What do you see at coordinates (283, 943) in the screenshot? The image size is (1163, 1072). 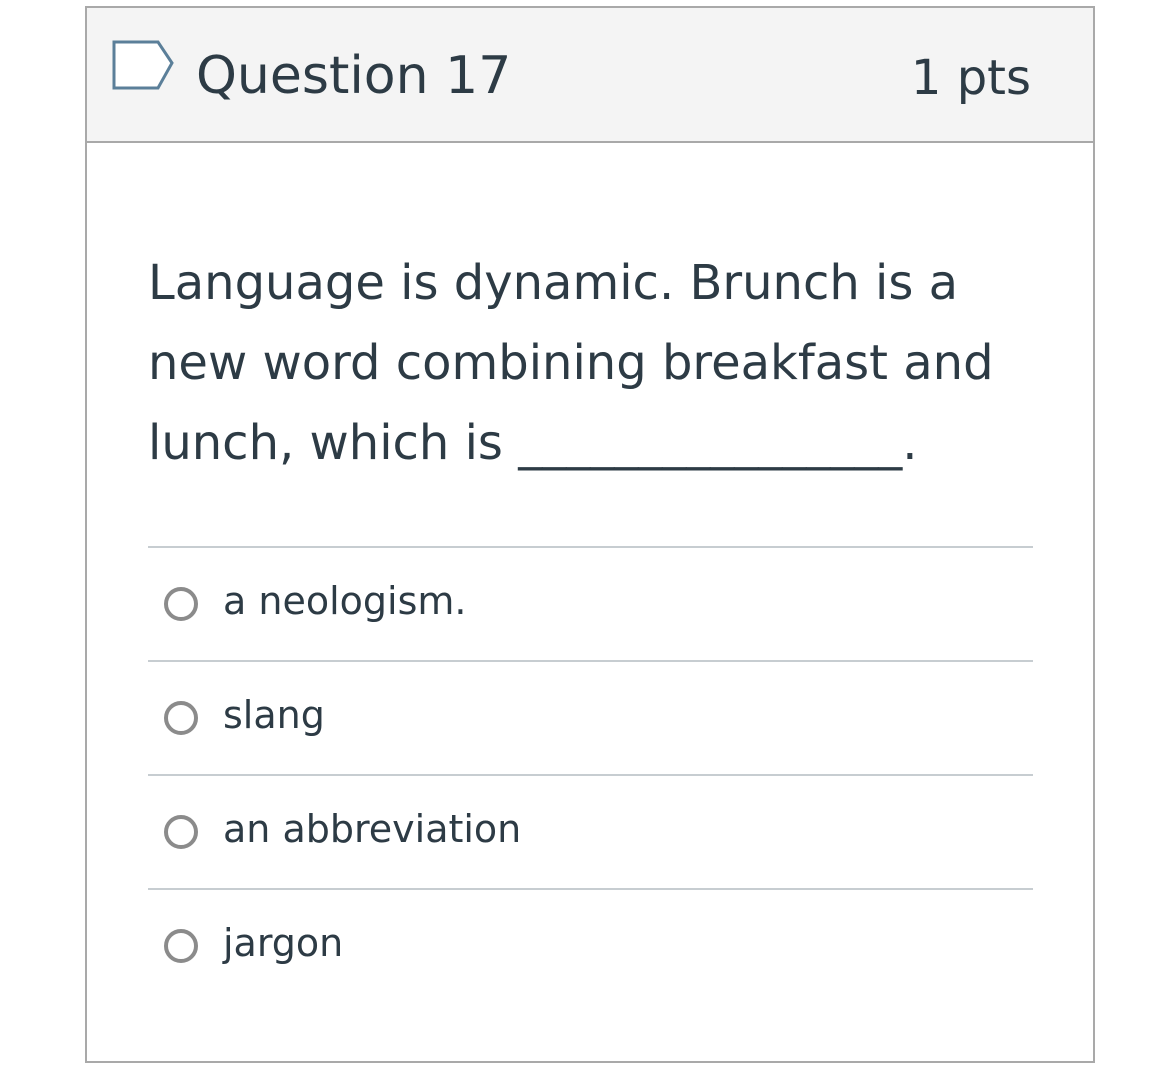 I see `answer-label: jargon` at bounding box center [283, 943].